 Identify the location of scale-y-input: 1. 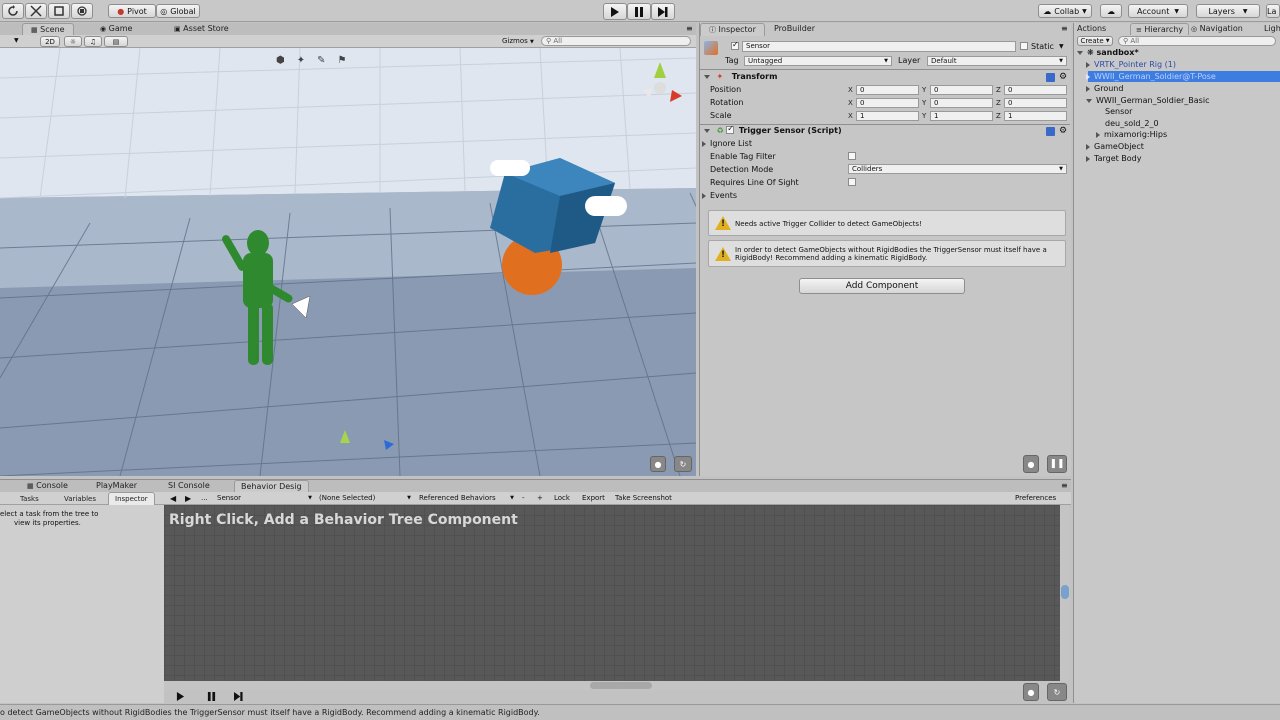
(961, 116).